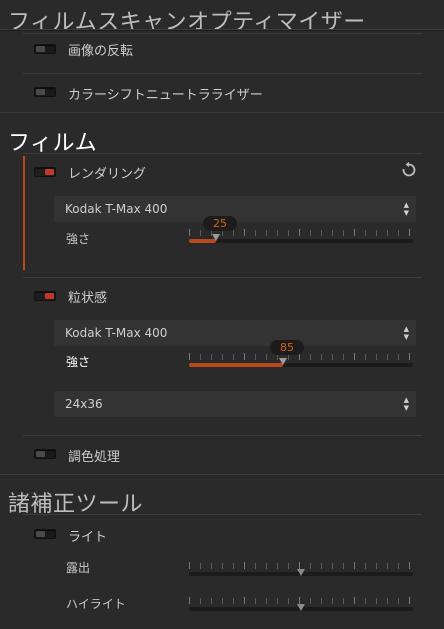 The width and height of the screenshot is (444, 629). What do you see at coordinates (45, 92) in the screenshot?
I see `color-shift-toggle` at bounding box center [45, 92].